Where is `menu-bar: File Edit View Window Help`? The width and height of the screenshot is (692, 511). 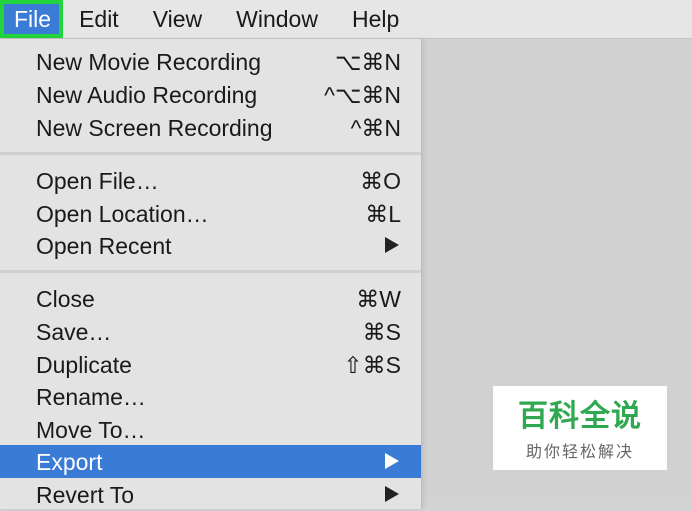
menu-bar: File Edit View Window Help is located at coordinates (346, 19).